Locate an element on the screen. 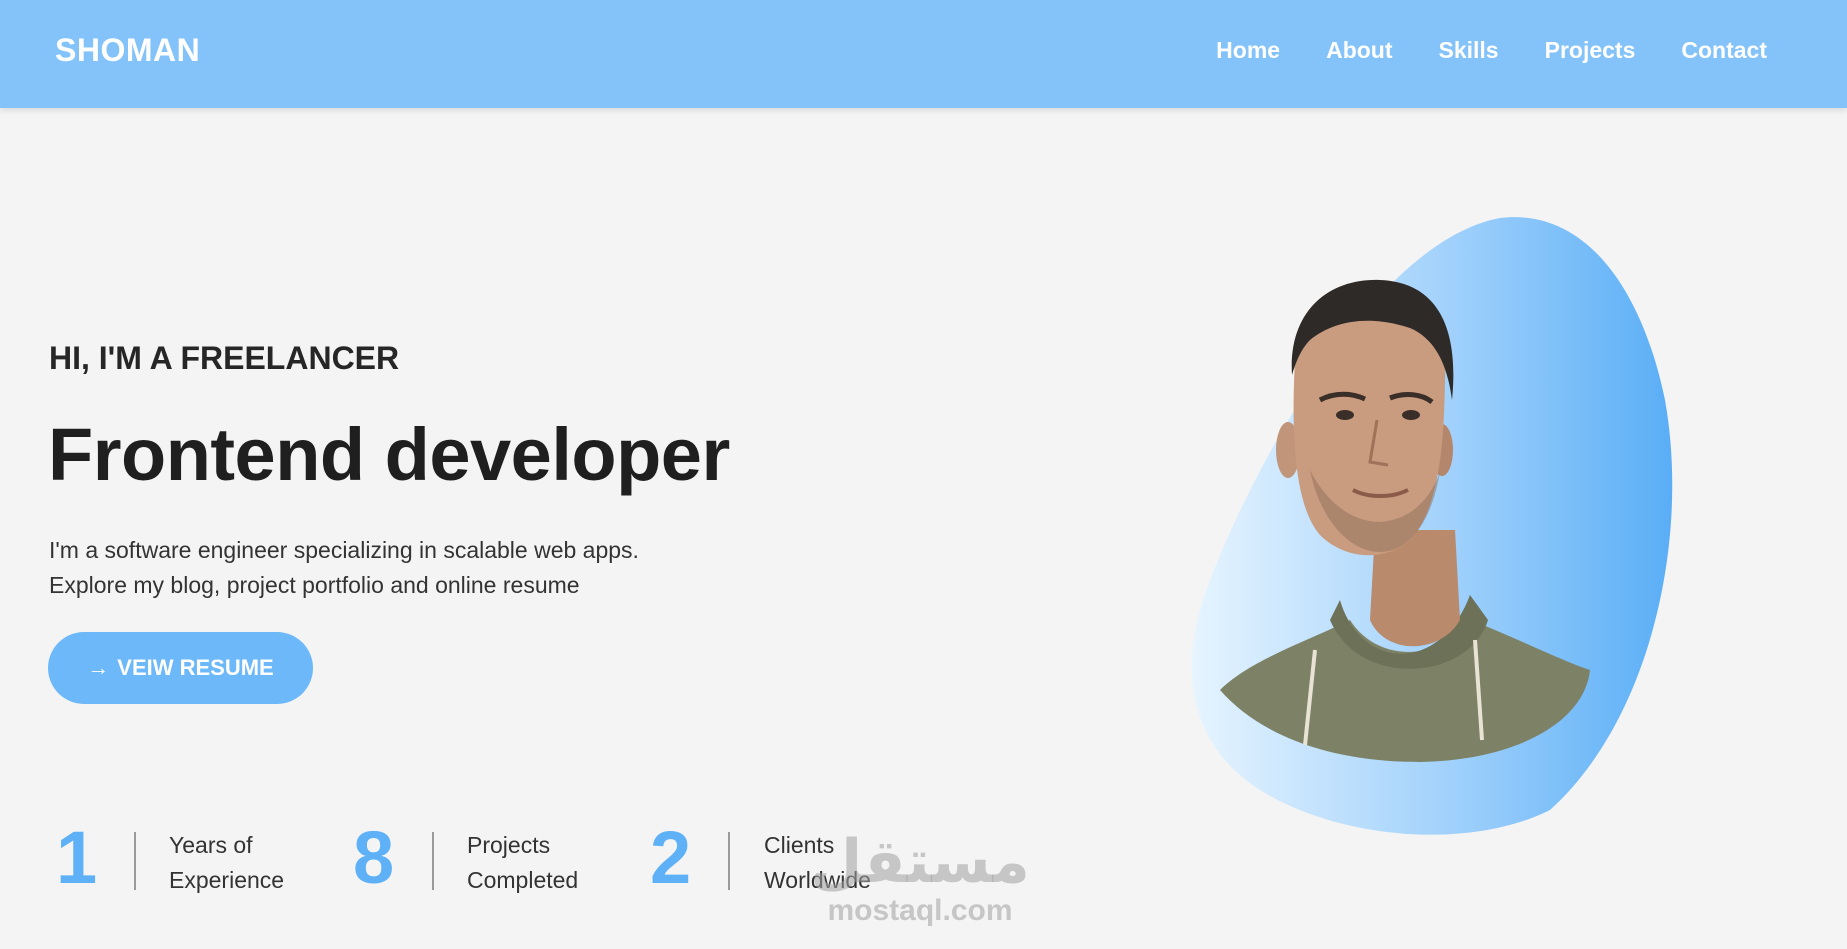  nav-skills-link: Skills is located at coordinates (1469, 50).